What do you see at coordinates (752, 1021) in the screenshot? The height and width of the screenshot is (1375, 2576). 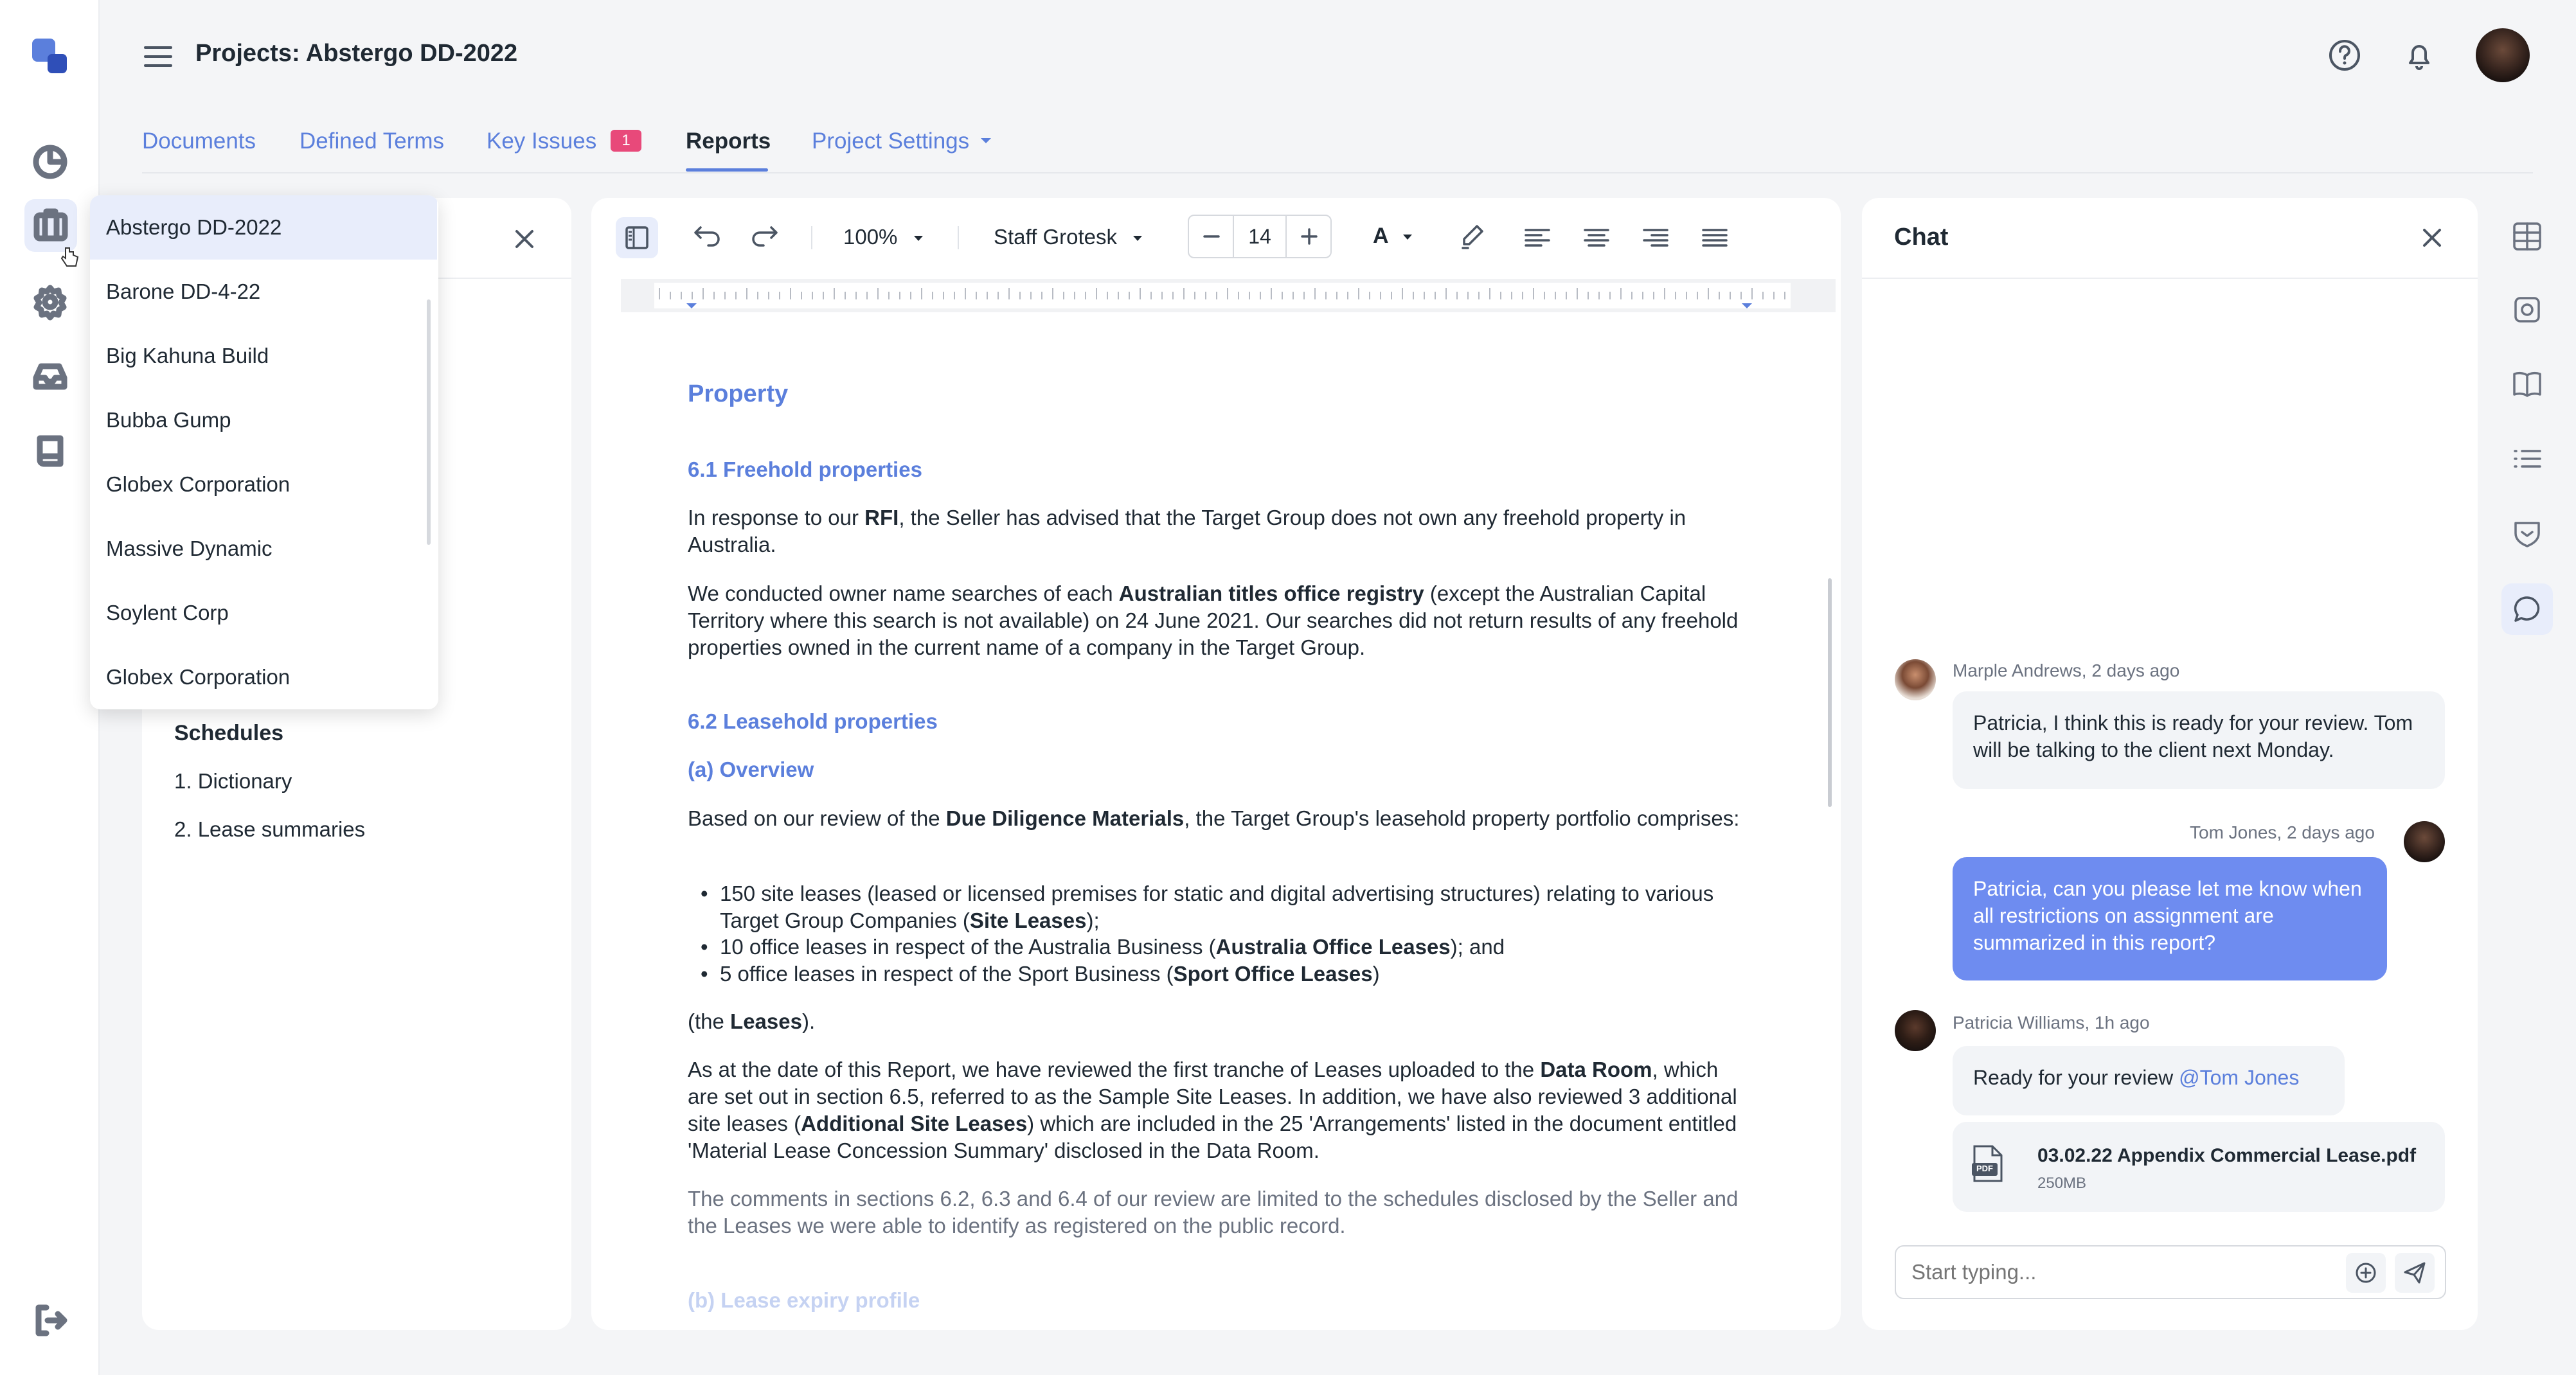 I see `doc-paragraph: (the Leases).` at bounding box center [752, 1021].